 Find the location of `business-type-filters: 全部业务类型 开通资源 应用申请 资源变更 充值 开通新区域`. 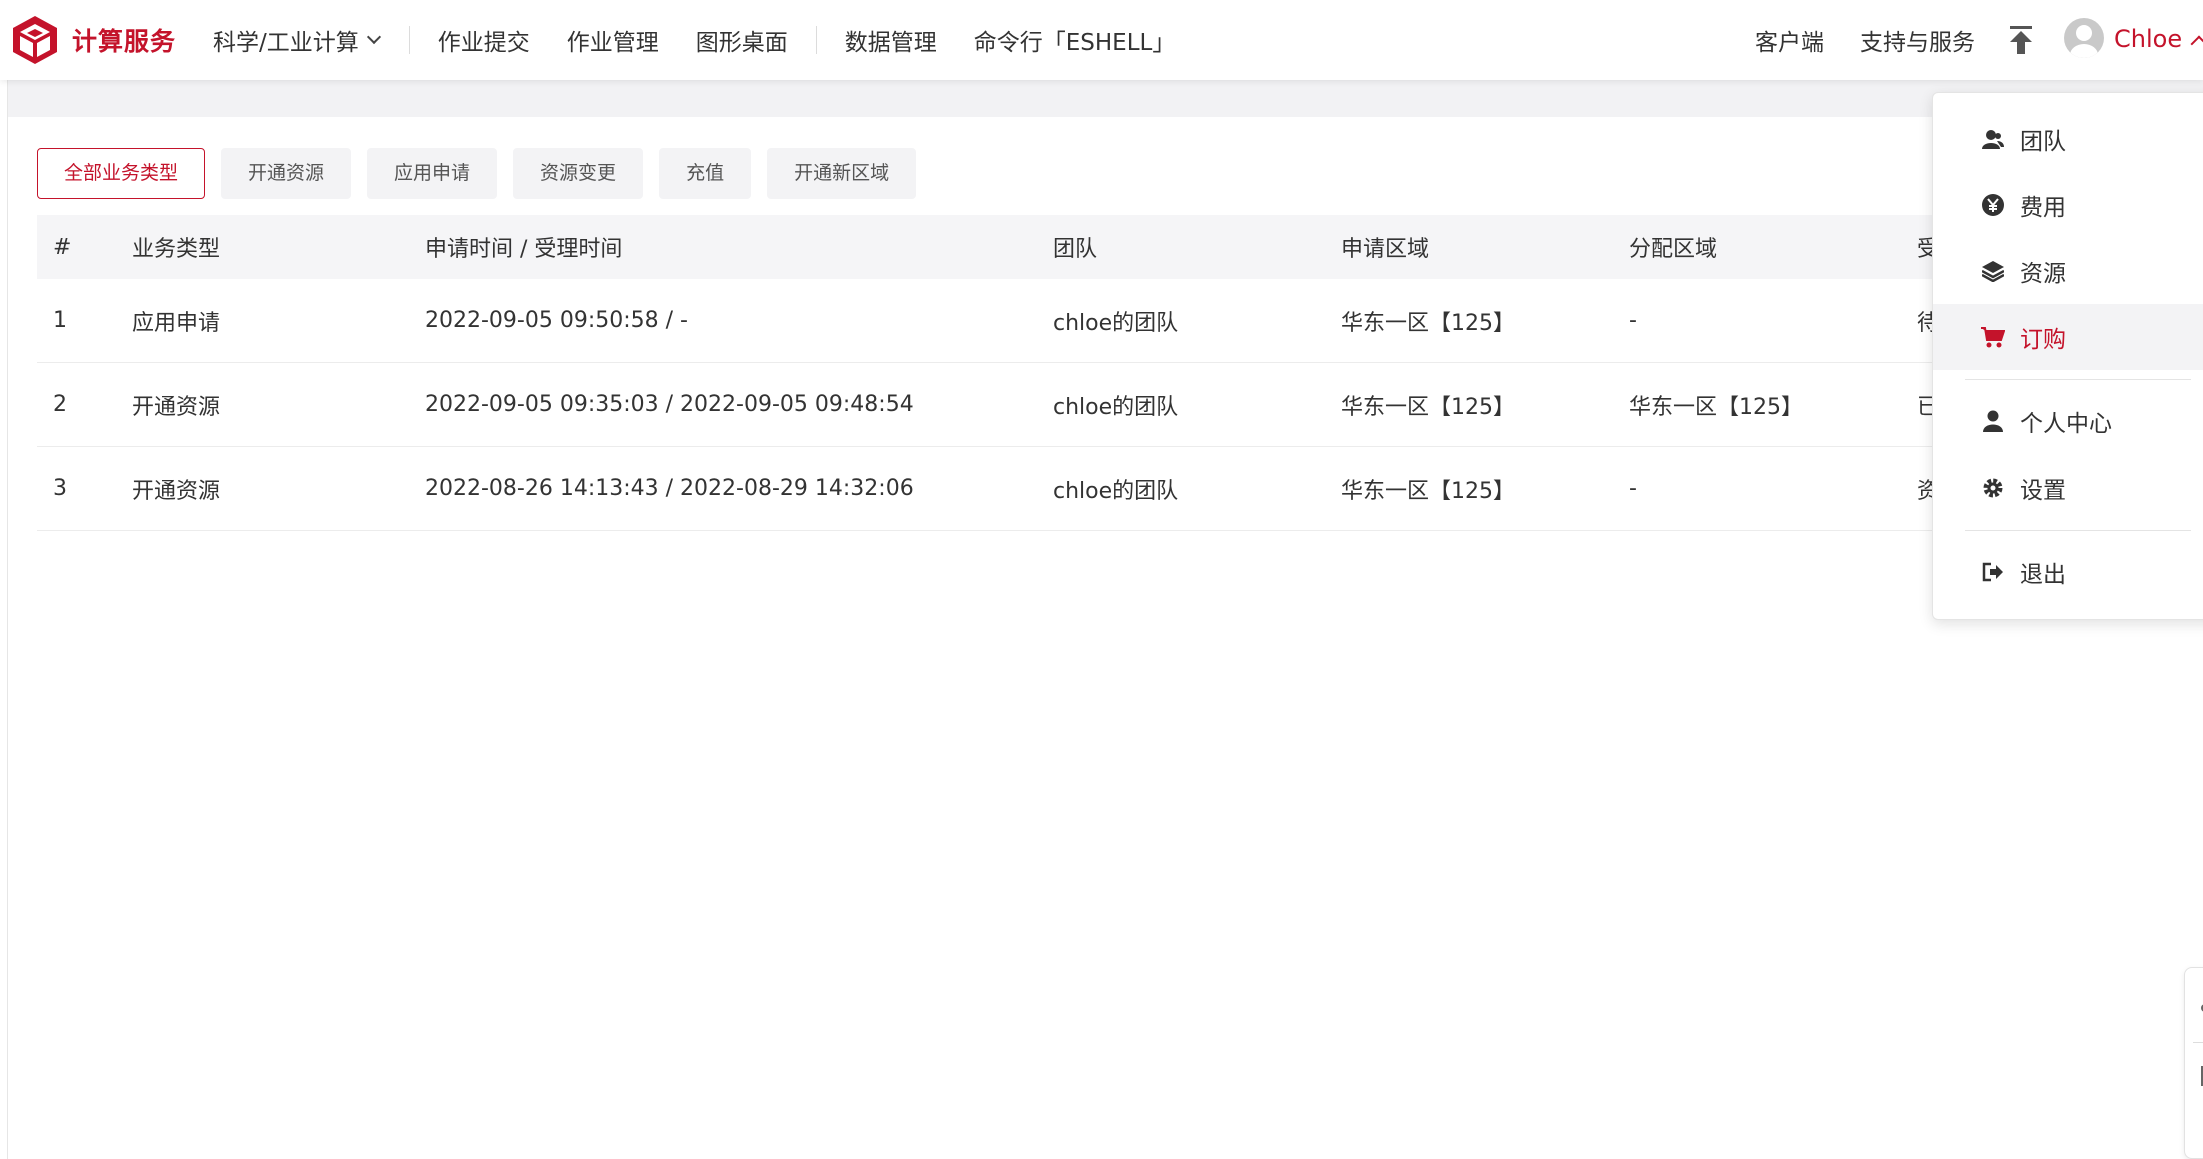

business-type-filters: 全部业务类型 开通资源 应用申请 资源变更 充值 开通新区域 is located at coordinates (477, 173).